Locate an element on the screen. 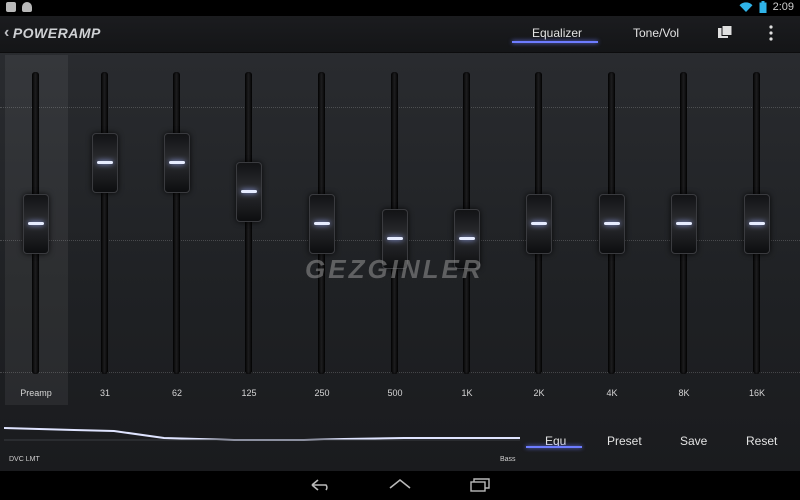  dvc-lmt-label: DVC LMT is located at coordinates (24, 459).